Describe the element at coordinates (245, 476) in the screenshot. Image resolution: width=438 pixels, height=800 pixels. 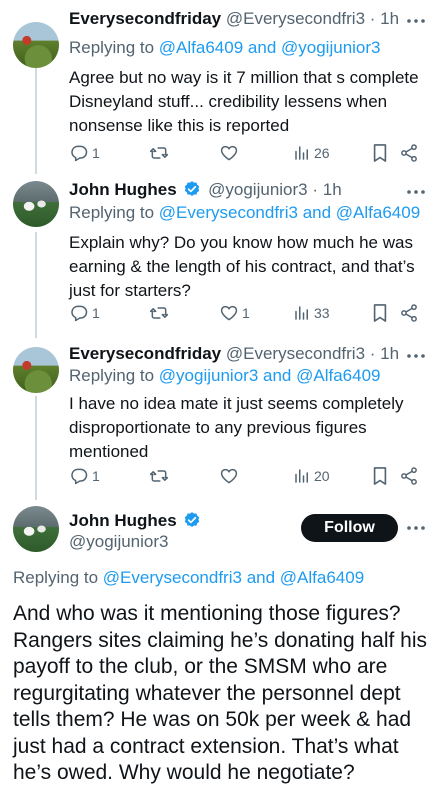
I see `tweet-actions: 1 20` at that location.